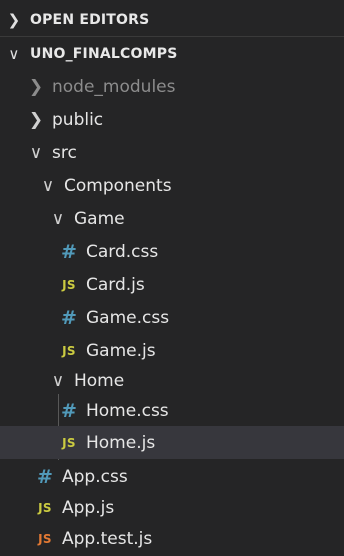 This screenshot has height=556, width=344. What do you see at coordinates (172, 152) in the screenshot?
I see `tree-item-src: ∨ src` at bounding box center [172, 152].